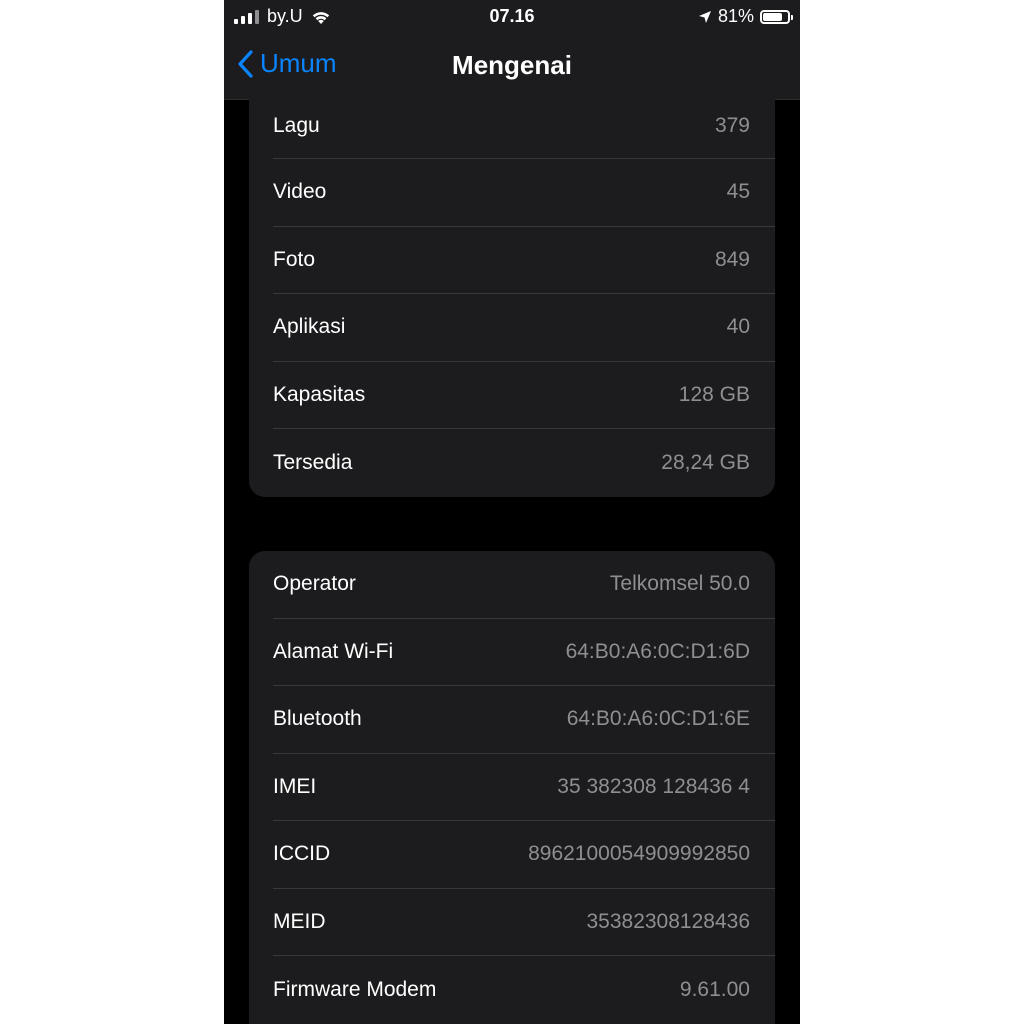  What do you see at coordinates (524, 652) in the screenshot?
I see `row-wifi-address: Alamat Wi-Fi 64:B0:A6:0C:D1:6D` at bounding box center [524, 652].